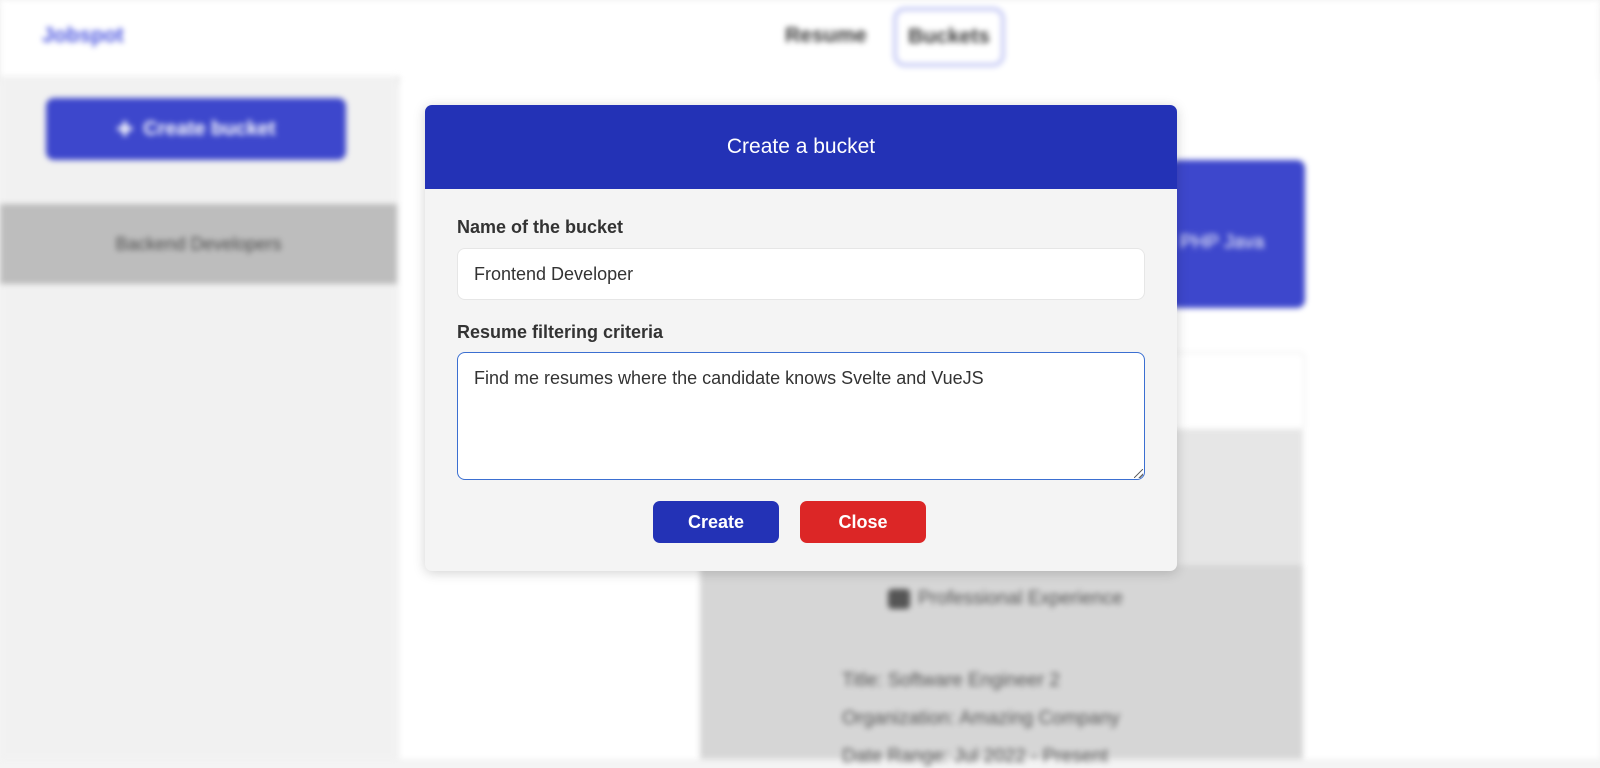  I want to click on top-navbar: Jobspot Resume Buckets, so click(800, 38).